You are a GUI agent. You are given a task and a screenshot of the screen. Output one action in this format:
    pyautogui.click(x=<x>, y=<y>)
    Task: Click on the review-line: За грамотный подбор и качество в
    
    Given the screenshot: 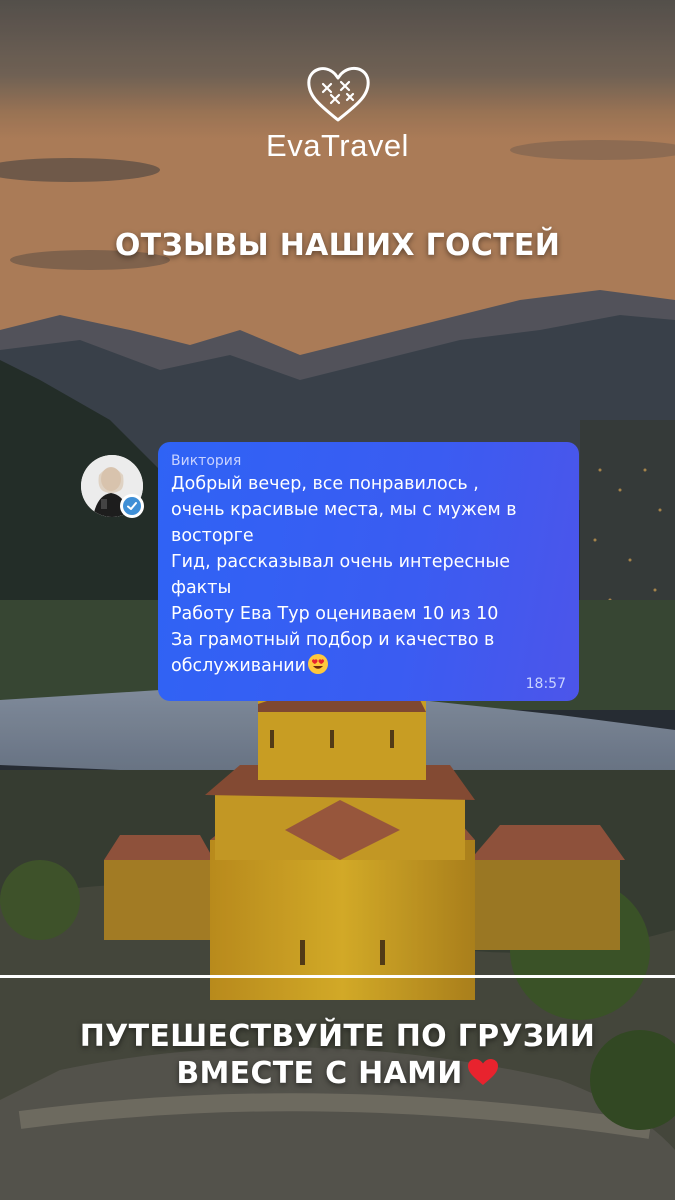 What is the action you would take?
    pyautogui.click(x=333, y=640)
    